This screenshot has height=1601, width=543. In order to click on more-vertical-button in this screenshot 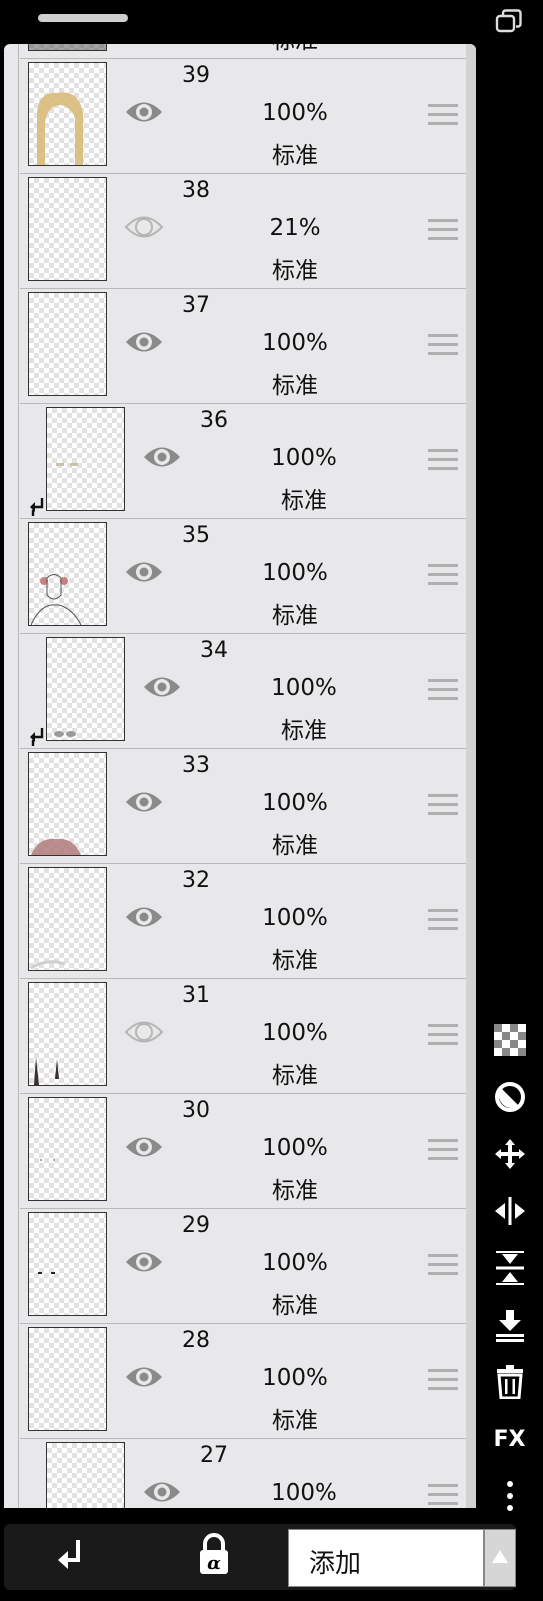, I will do `click(509, 1496)`.